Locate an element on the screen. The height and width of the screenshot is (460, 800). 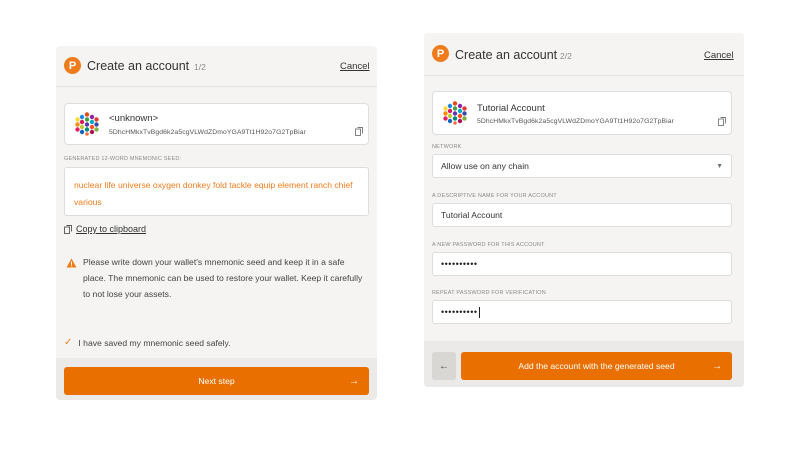
footer: Next step → is located at coordinates (216, 379).